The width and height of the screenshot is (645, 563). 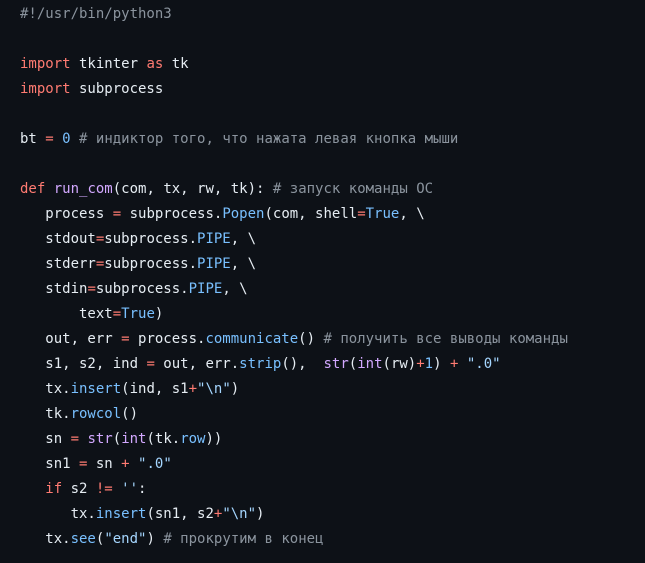 What do you see at coordinates (58, 264) in the screenshot?
I see `code-token: stderr` at bounding box center [58, 264].